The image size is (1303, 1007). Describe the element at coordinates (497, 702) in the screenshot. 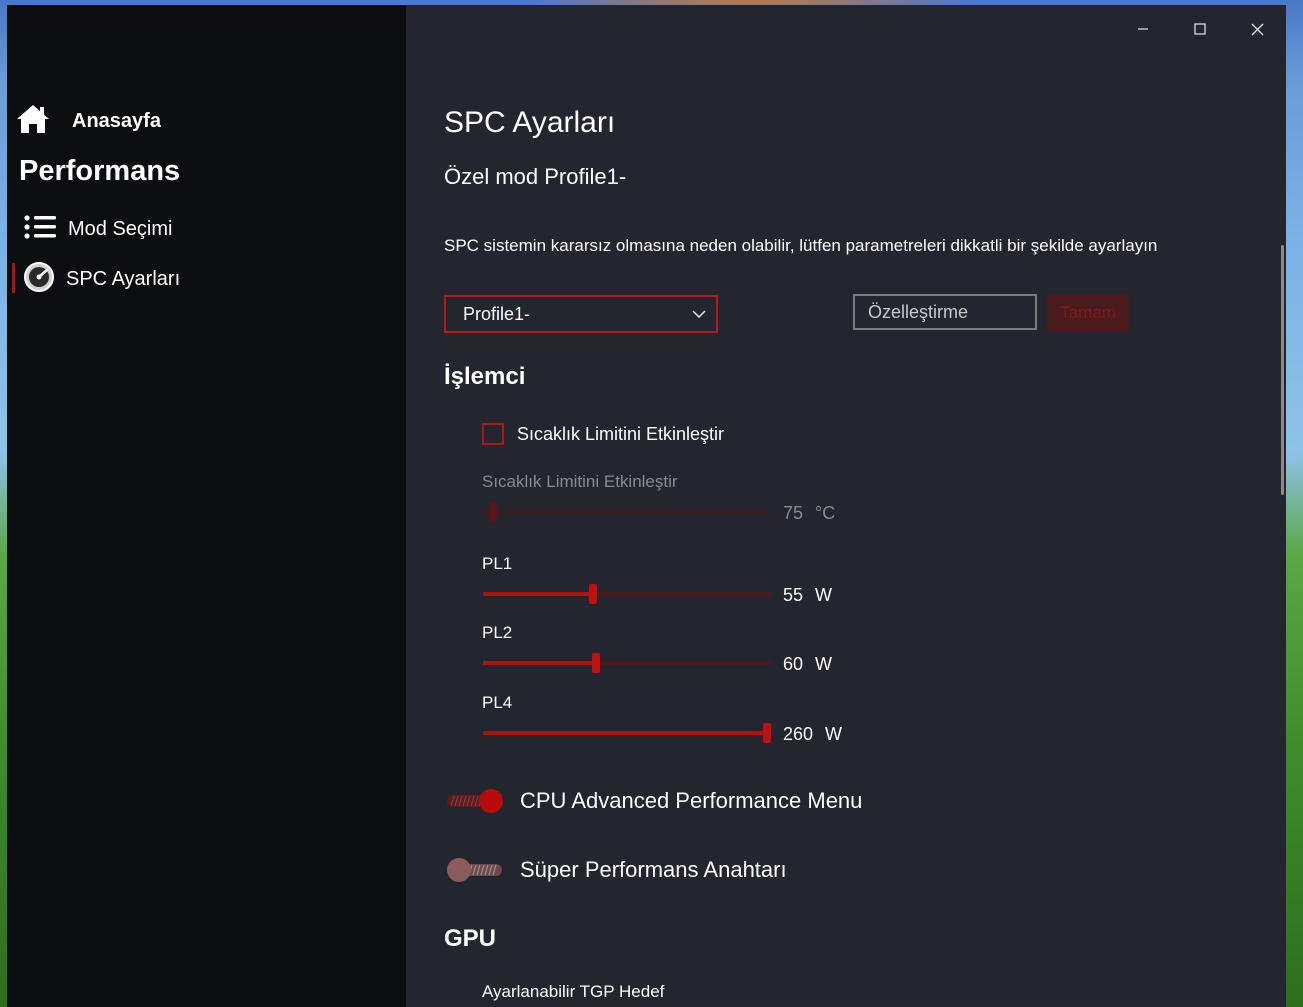

I see `pl4-label: PL4` at that location.